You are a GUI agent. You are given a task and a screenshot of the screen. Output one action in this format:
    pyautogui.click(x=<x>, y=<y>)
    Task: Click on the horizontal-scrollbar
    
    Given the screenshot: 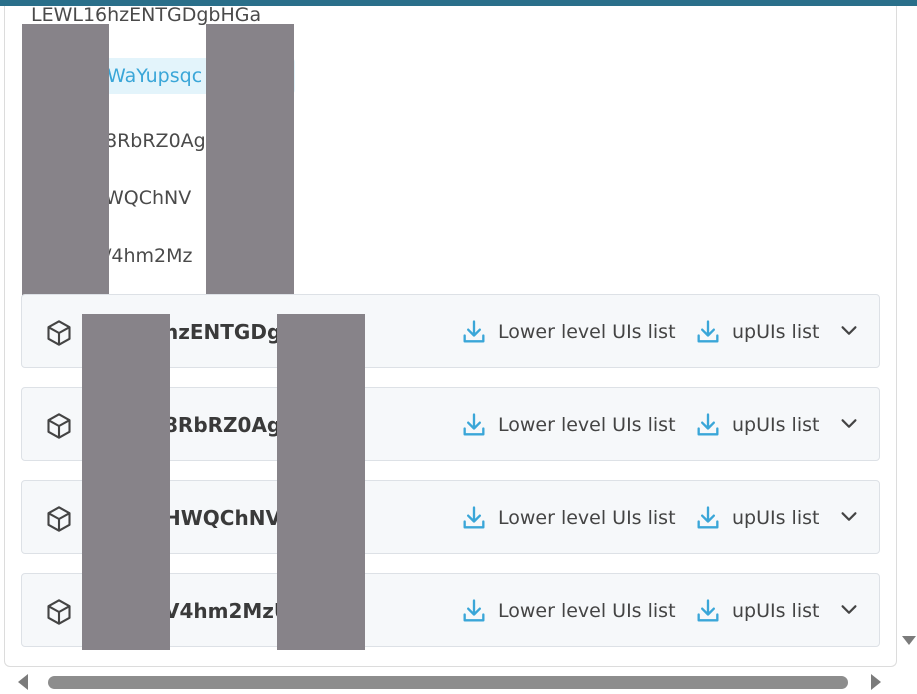 What is the action you would take?
    pyautogui.click(x=458, y=682)
    